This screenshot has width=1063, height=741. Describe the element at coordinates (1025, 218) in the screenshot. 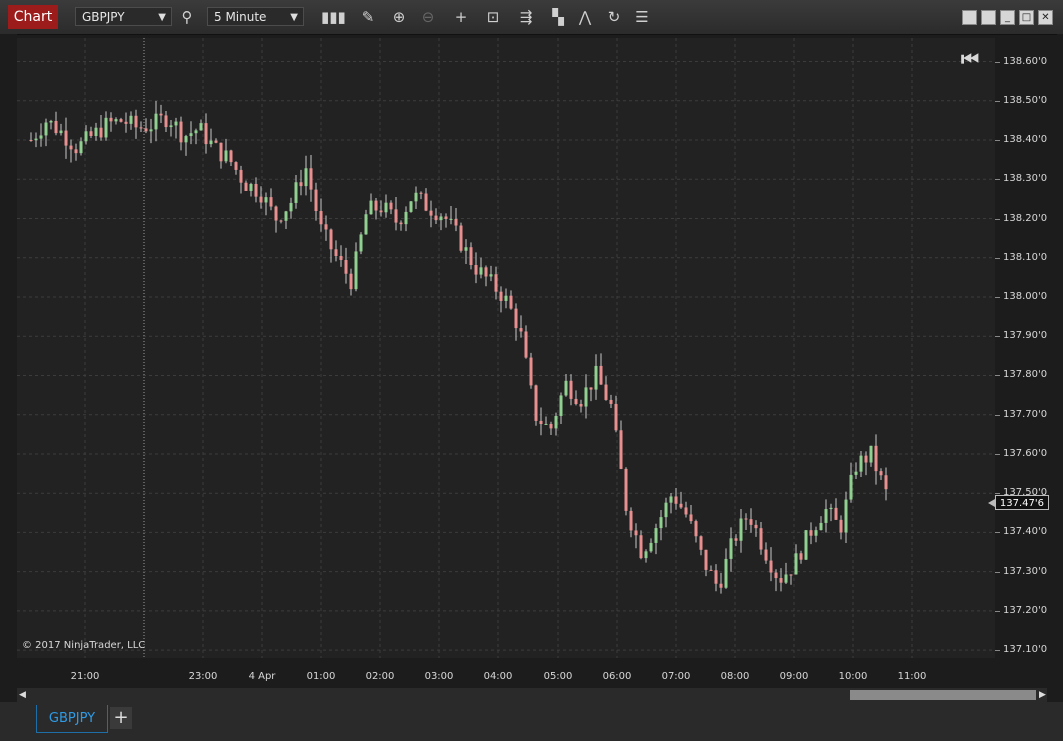

I see `price-tick-label: 138.20'0` at that location.